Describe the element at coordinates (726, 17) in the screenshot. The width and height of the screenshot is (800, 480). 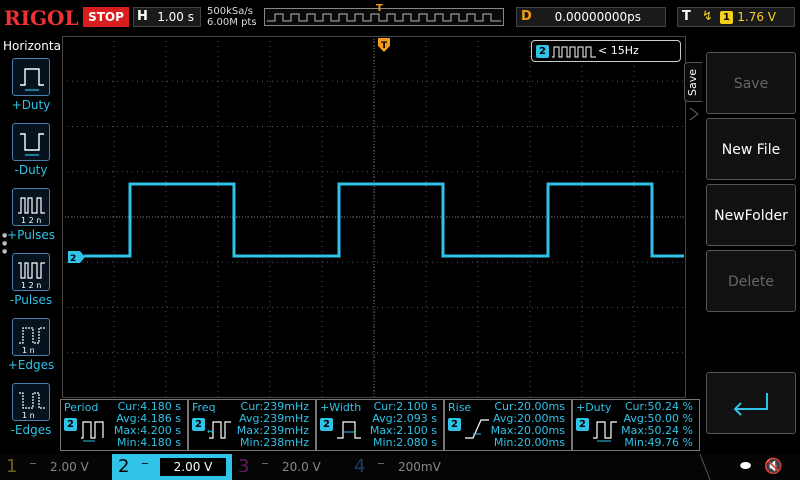
I see `trigger-channel-badge: 1` at that location.